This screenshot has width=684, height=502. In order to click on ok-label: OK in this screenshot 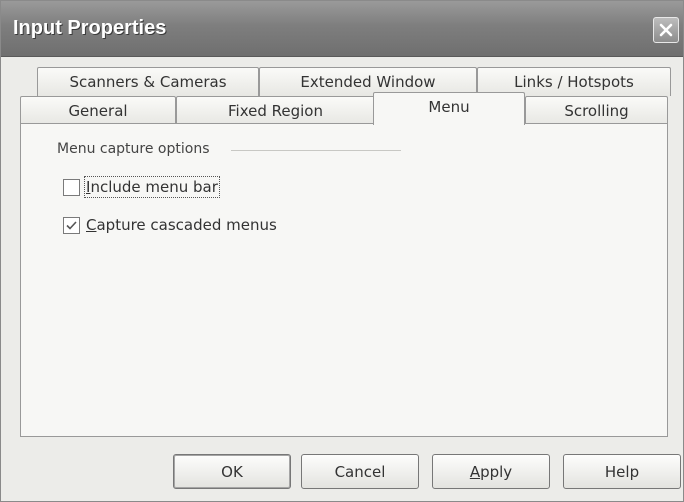, I will do `click(232, 471)`.